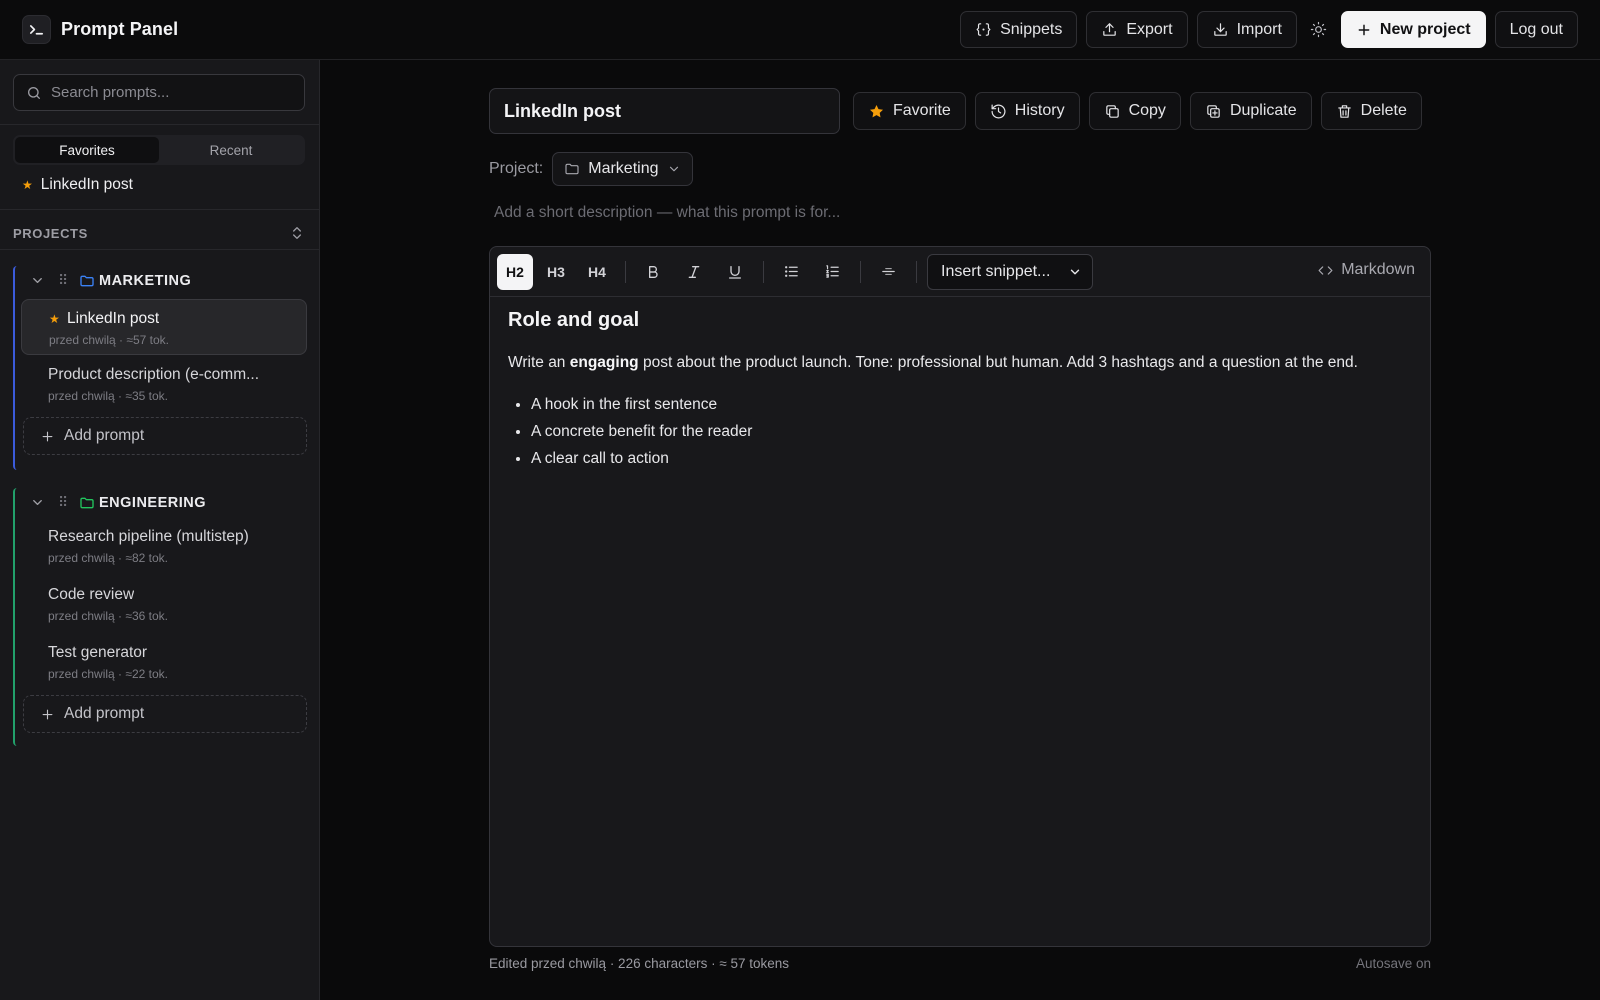 This screenshot has width=1600, height=1000. Describe the element at coordinates (1134, 111) in the screenshot. I see `copy-button: Copy` at that location.